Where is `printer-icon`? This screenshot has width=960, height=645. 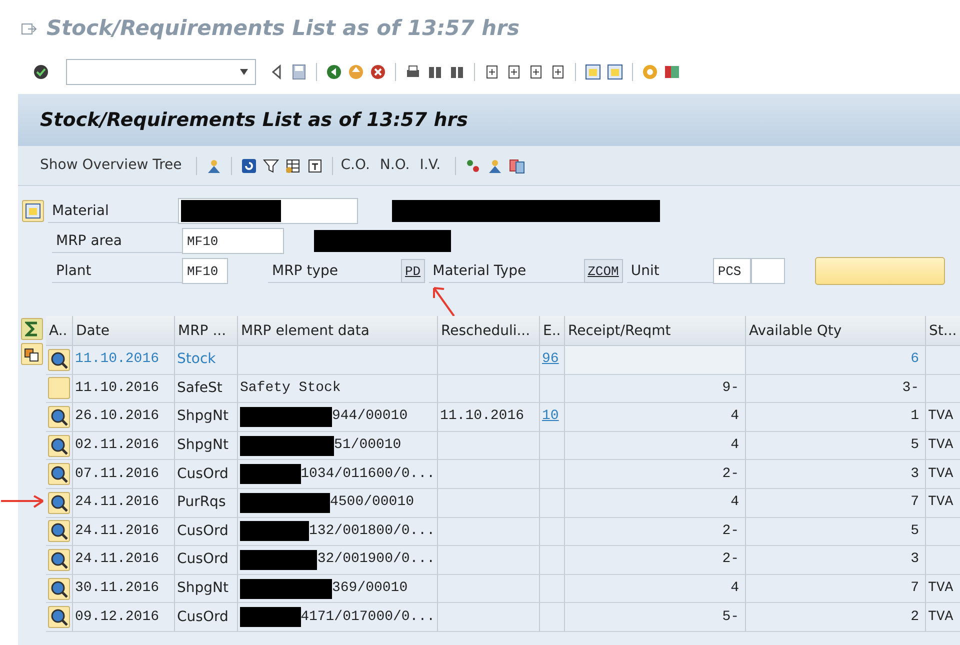
printer-icon is located at coordinates (413, 72).